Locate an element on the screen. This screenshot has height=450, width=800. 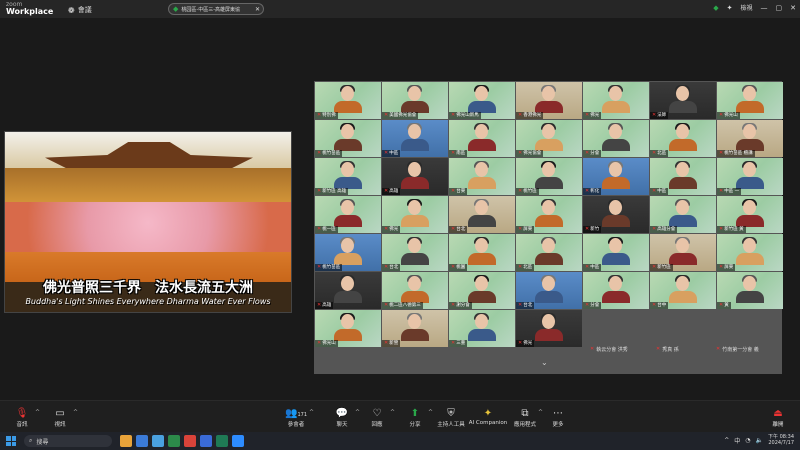
participant-tile: ✕ 美國佛光協會 is located at coordinates (415, 100).